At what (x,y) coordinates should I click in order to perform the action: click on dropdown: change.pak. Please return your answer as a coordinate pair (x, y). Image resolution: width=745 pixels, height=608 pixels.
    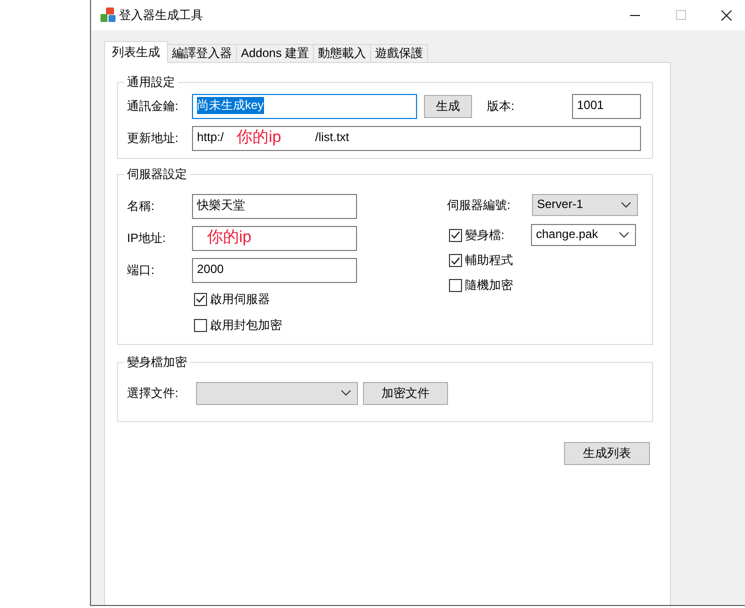
    Looking at the image, I should click on (583, 235).